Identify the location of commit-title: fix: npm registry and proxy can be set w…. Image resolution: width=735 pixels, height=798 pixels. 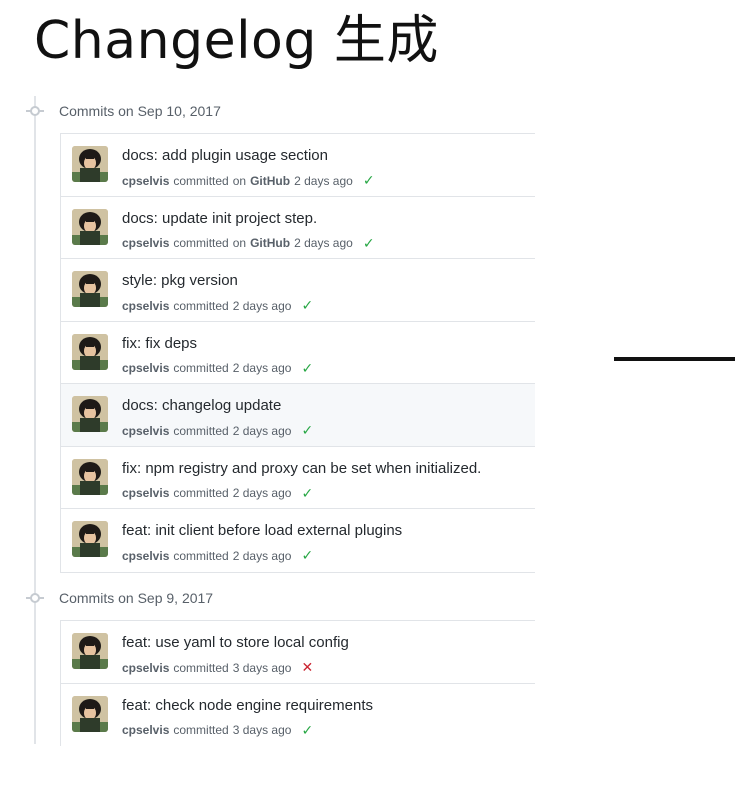
(301, 468).